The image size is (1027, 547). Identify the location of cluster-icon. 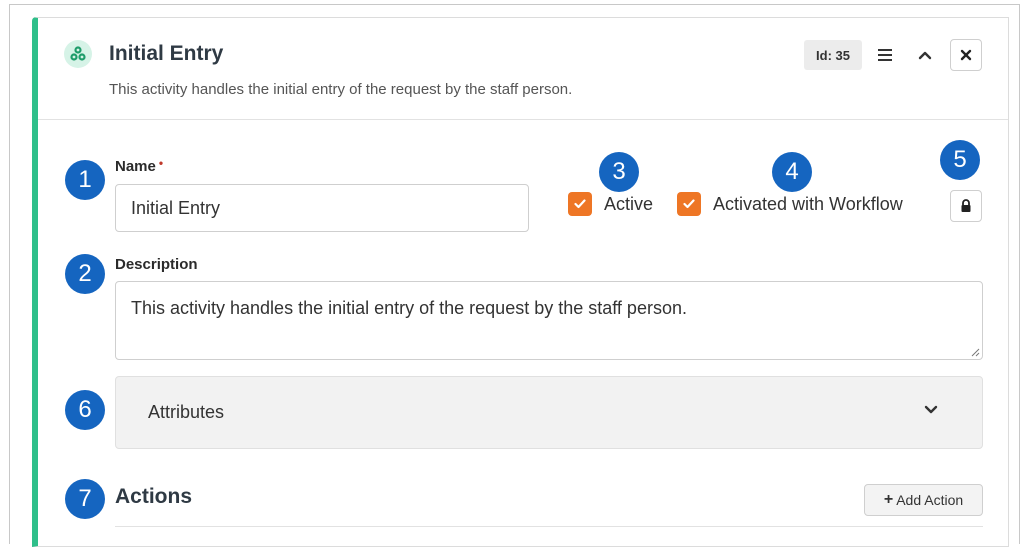
(78, 53).